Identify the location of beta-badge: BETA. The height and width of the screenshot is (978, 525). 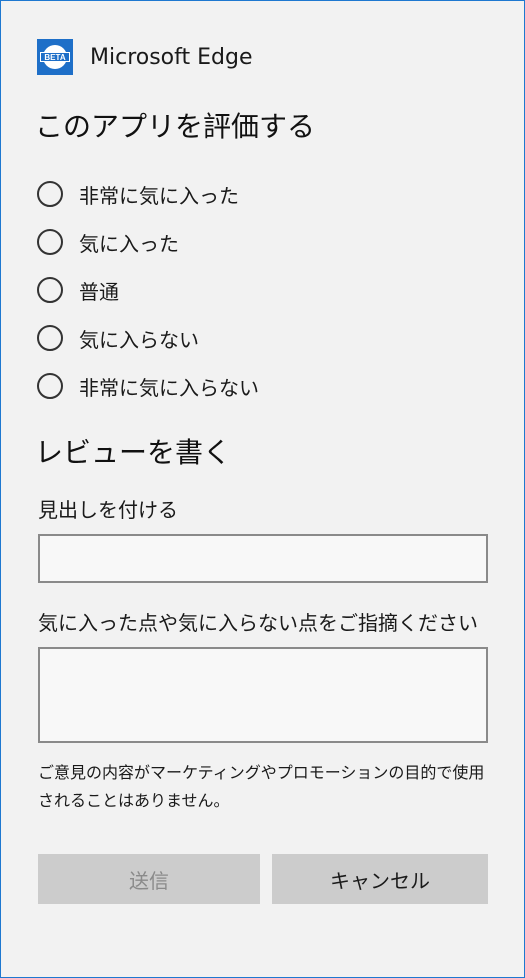
(55, 57).